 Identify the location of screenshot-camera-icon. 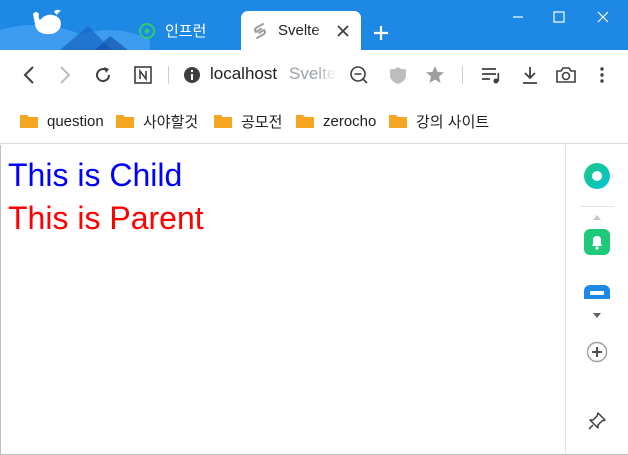
(566, 75).